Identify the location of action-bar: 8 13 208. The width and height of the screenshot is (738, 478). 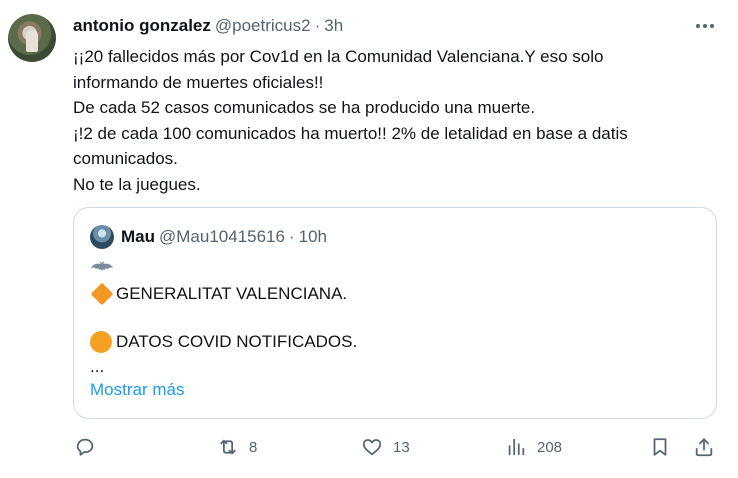
(369, 447).